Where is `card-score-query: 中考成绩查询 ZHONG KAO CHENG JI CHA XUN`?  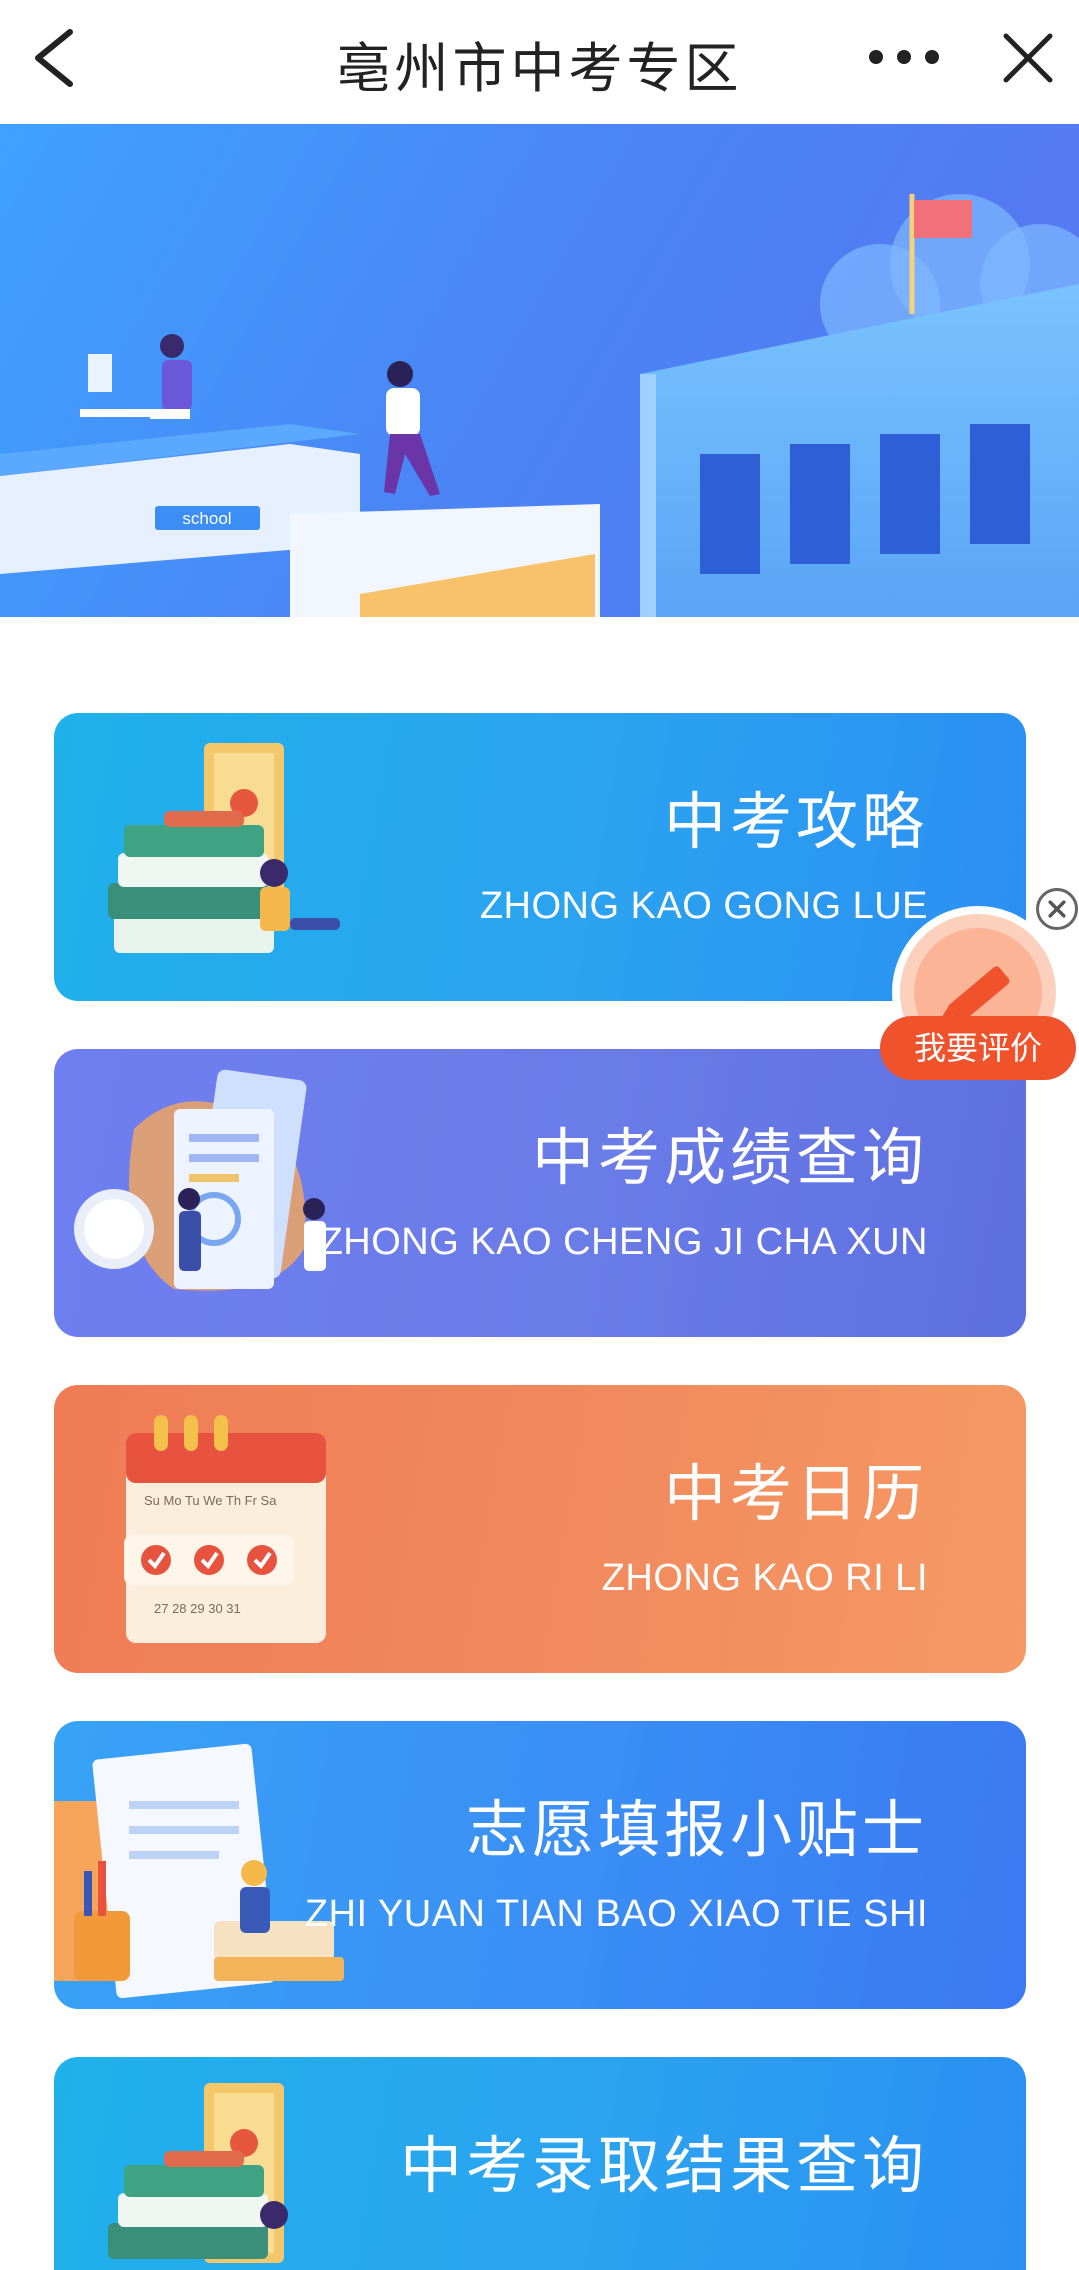
card-score-query: 中考成绩查询 ZHONG KAO CHENG JI CHA XUN is located at coordinates (540, 1193).